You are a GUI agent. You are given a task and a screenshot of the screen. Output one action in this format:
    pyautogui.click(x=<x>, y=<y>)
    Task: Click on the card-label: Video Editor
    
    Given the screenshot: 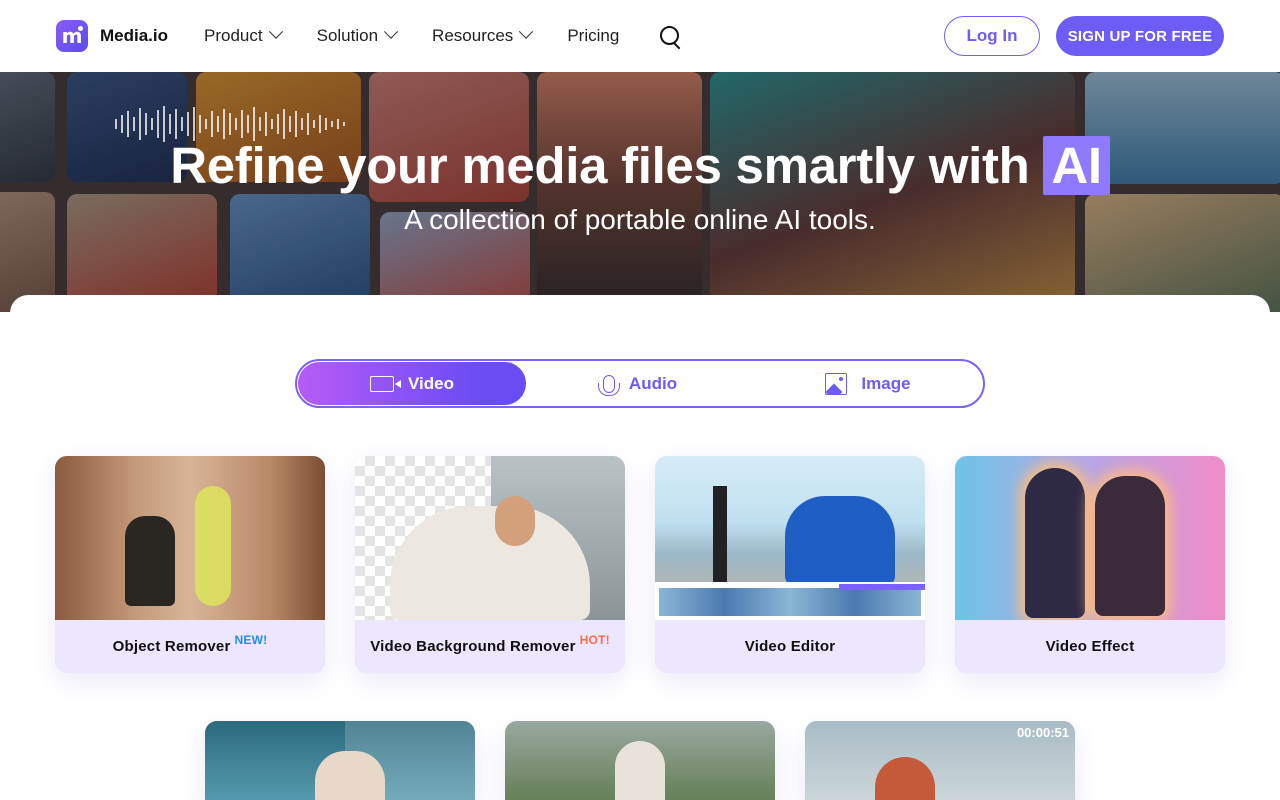 What is the action you would take?
    pyautogui.click(x=790, y=646)
    